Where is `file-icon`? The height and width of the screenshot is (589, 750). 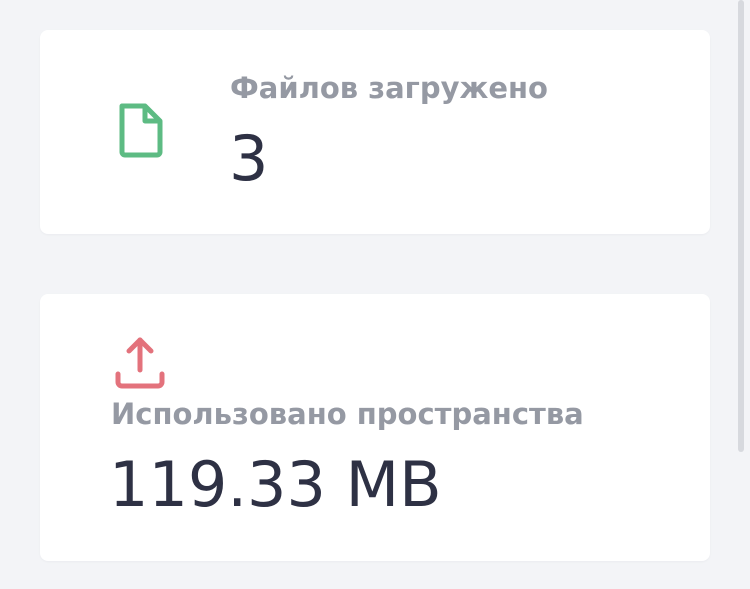
file-icon is located at coordinates (141, 130).